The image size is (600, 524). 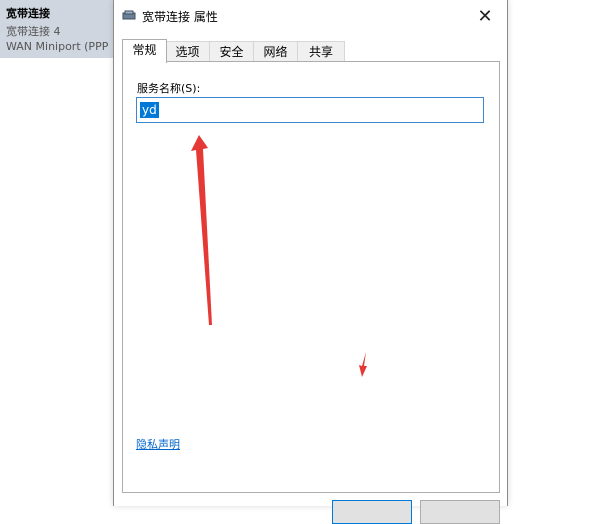 I want to click on cancel-button, so click(x=460, y=512).